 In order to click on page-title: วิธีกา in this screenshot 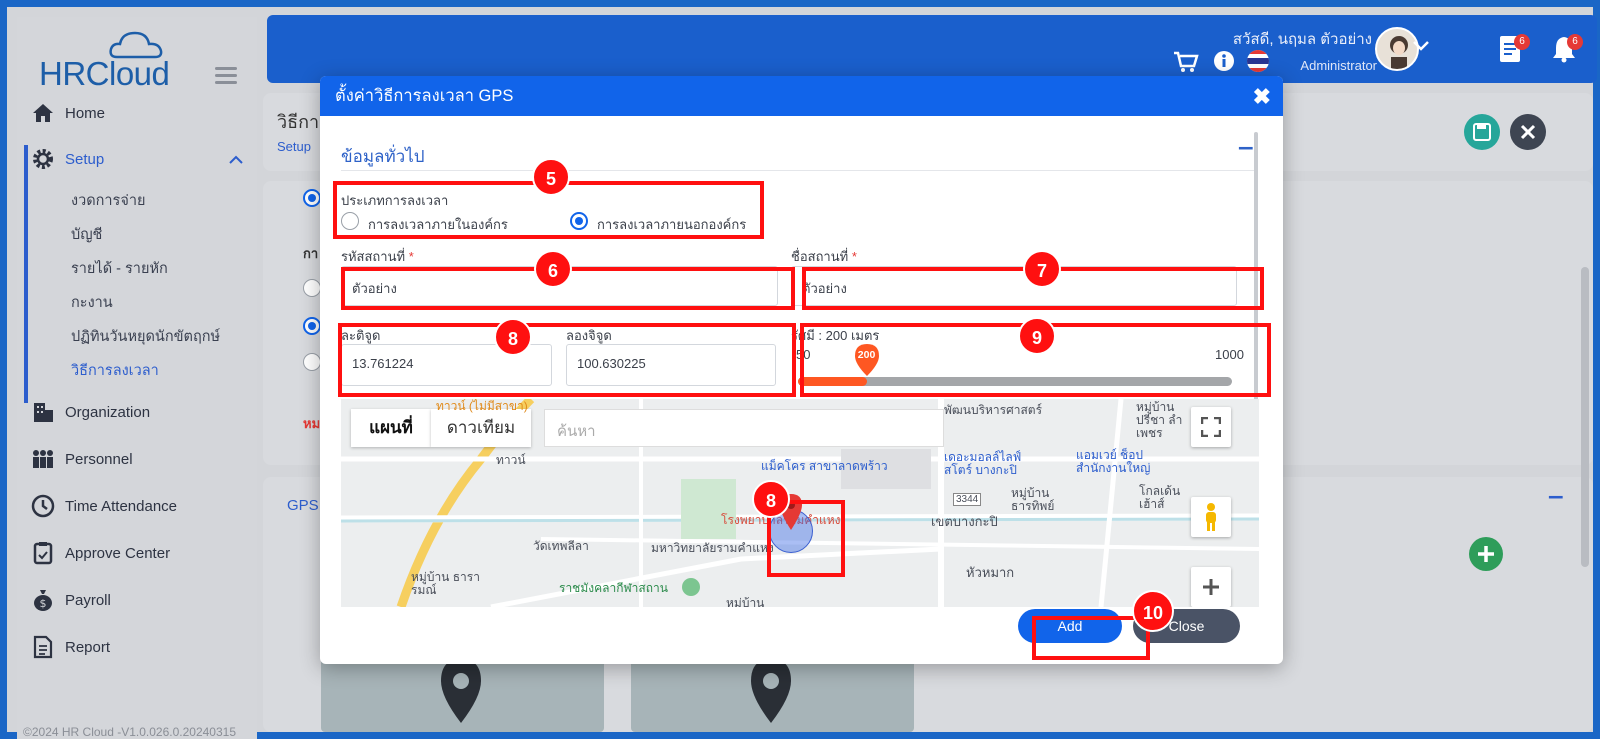, I will do `click(298, 122)`.